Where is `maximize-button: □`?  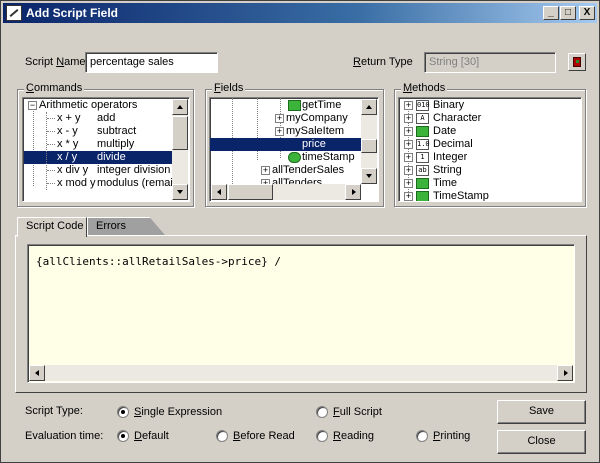 maximize-button: □ is located at coordinates (568, 13).